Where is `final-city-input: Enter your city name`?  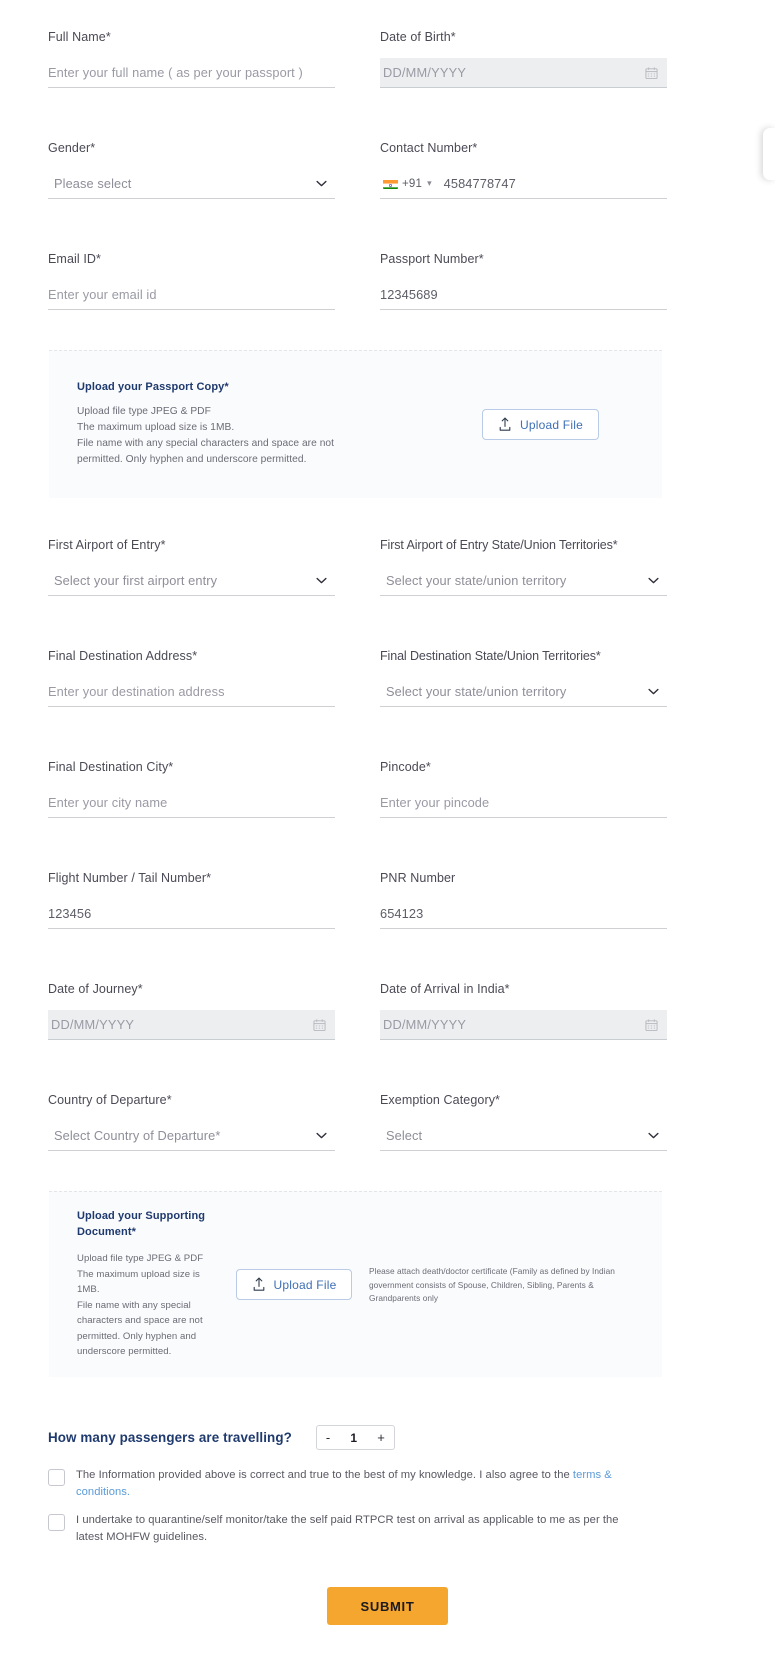
final-city-input: Enter your city name is located at coordinates (191, 803).